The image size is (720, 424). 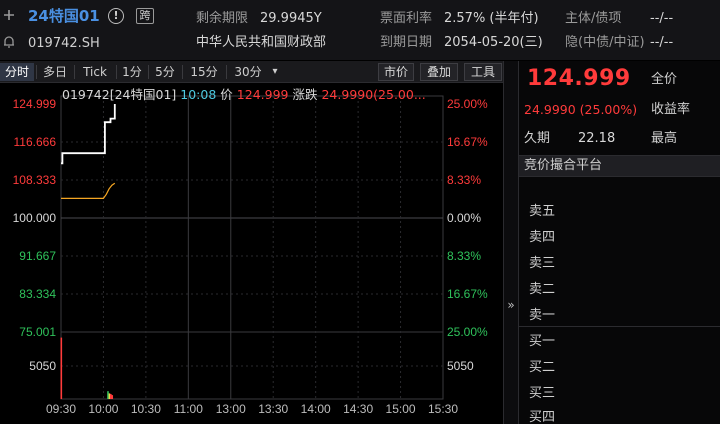 What do you see at coordinates (664, 138) in the screenshot?
I see `high-label: 最高` at bounding box center [664, 138].